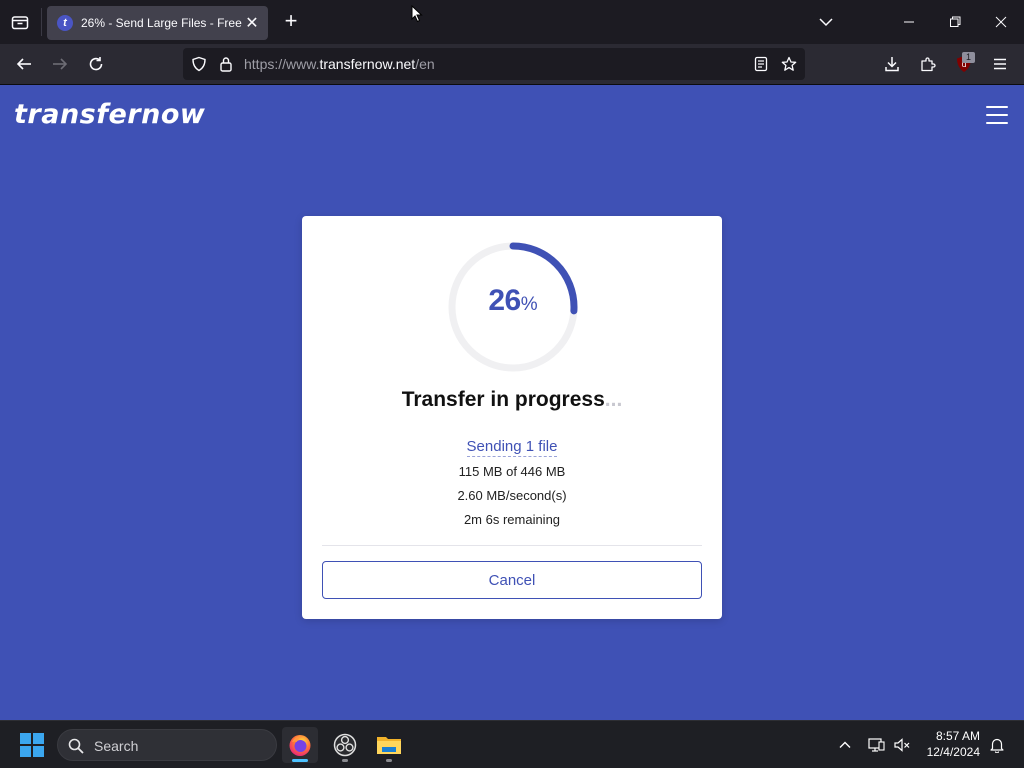  Describe the element at coordinates (826, 22) in the screenshot. I see `list-all-tabs-chevron-icon` at that location.